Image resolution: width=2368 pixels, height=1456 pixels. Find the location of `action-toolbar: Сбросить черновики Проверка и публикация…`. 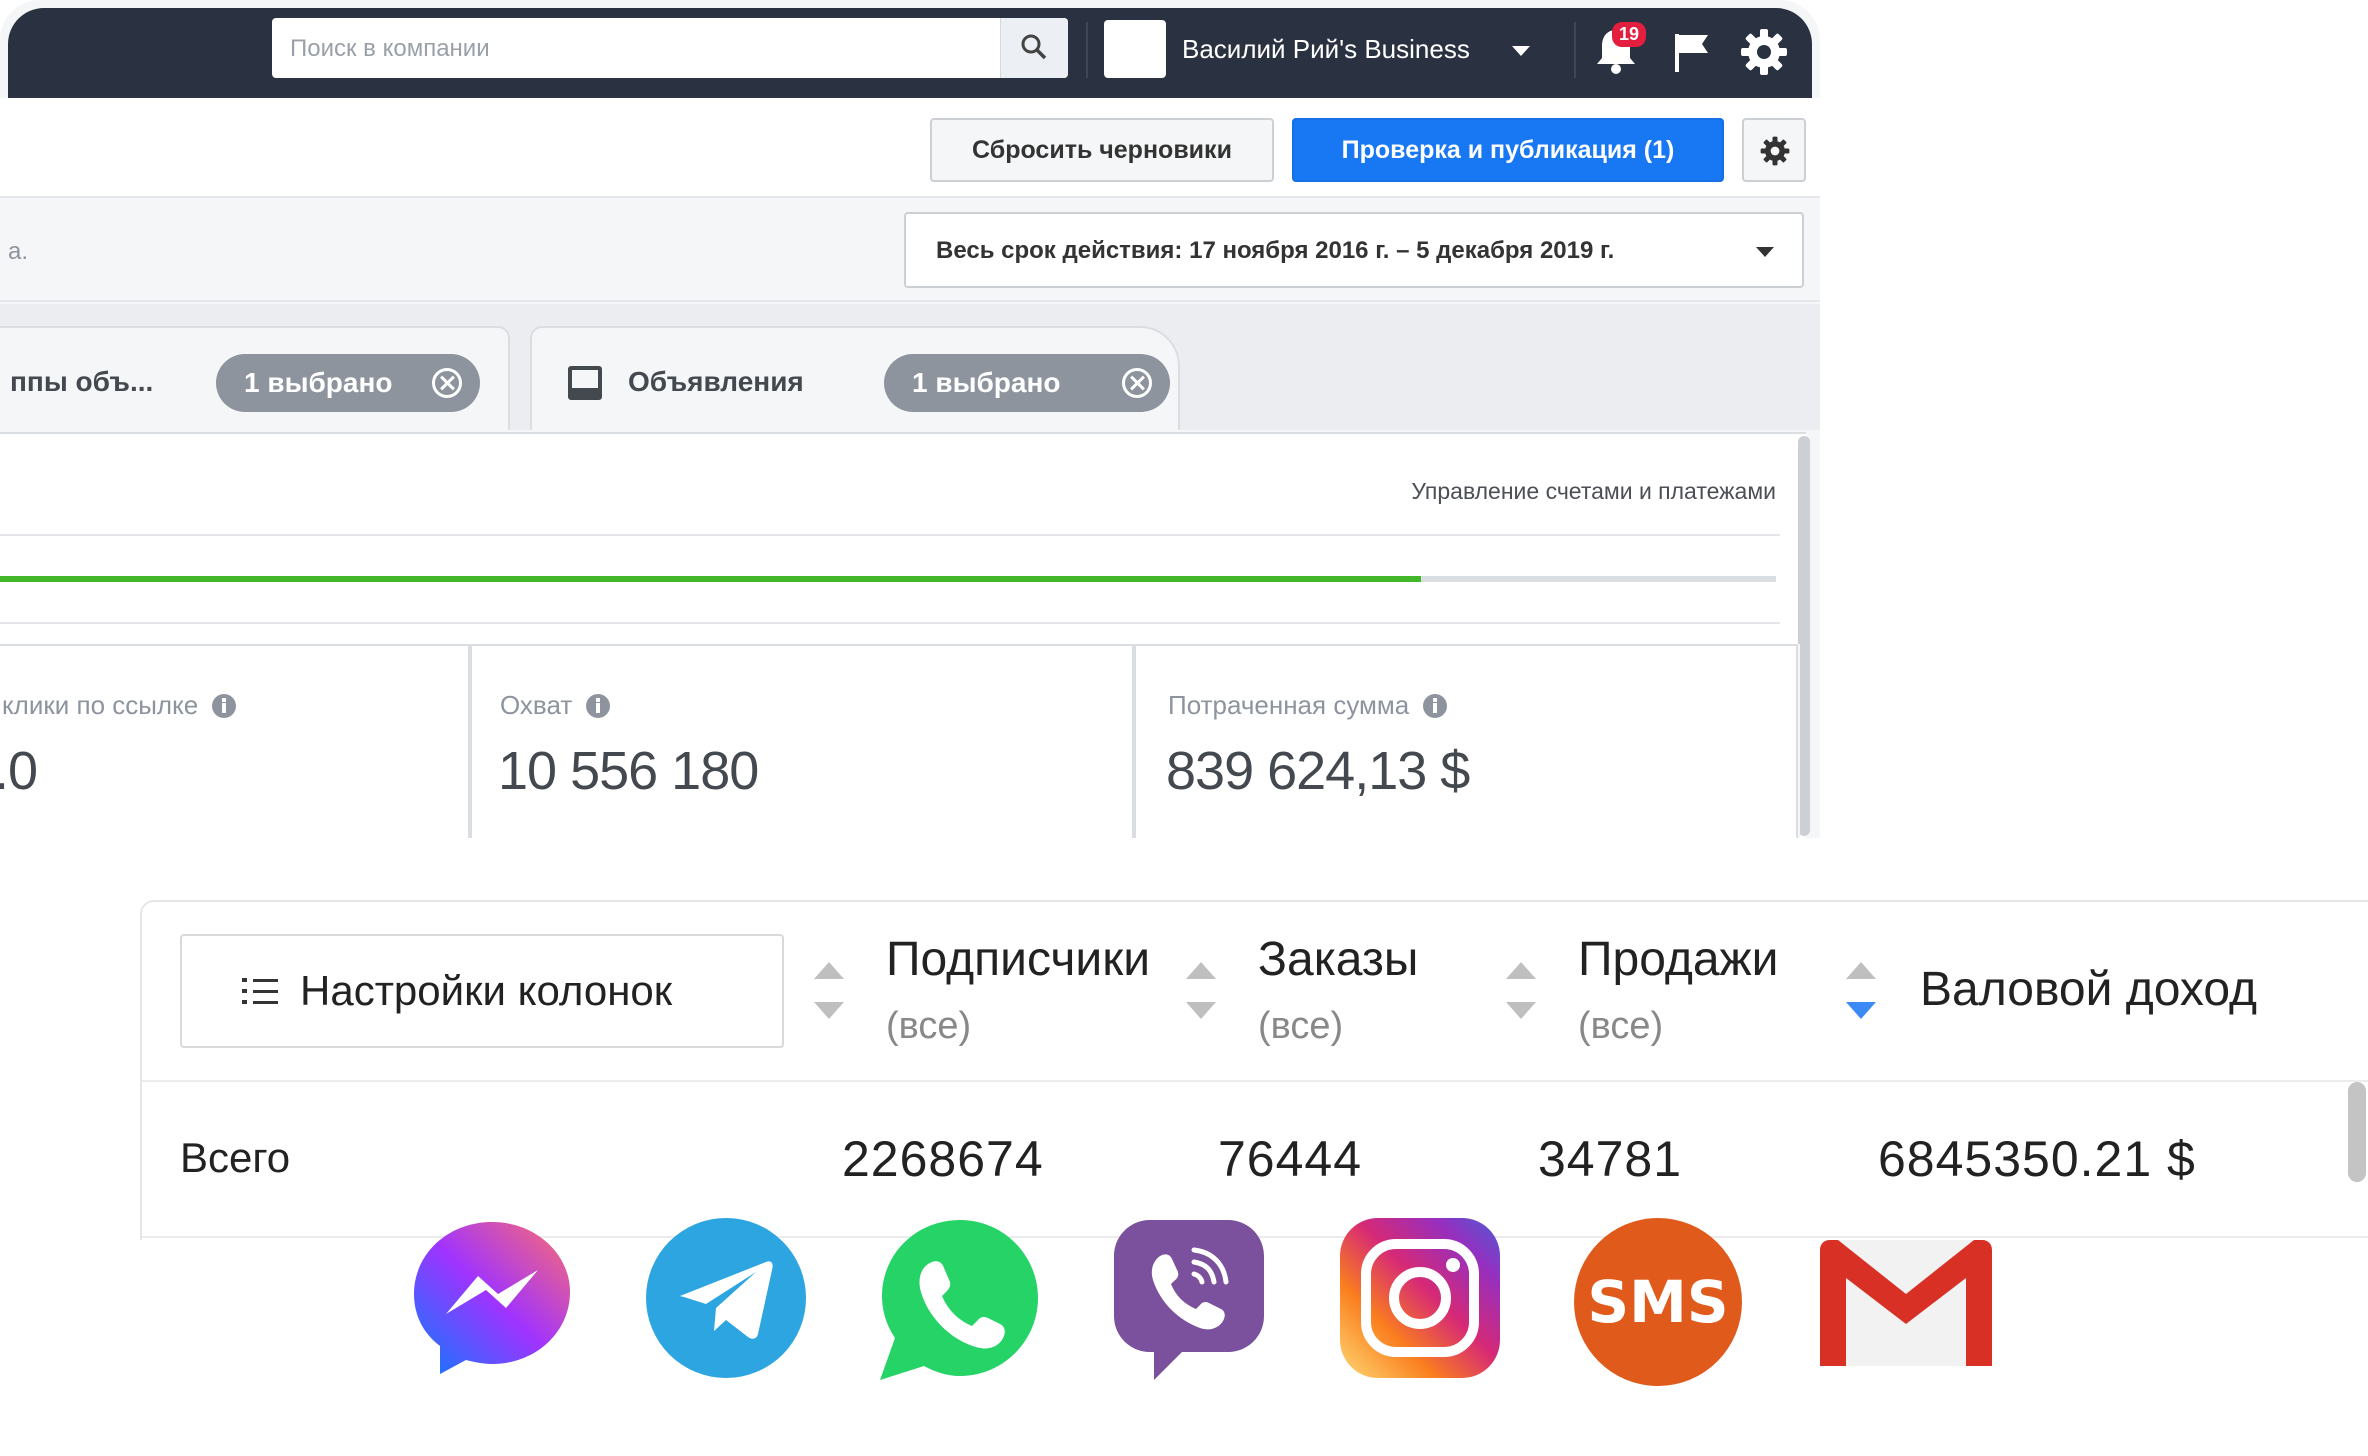

action-toolbar: Сбросить черновики Проверка и публикация… is located at coordinates (910, 148).